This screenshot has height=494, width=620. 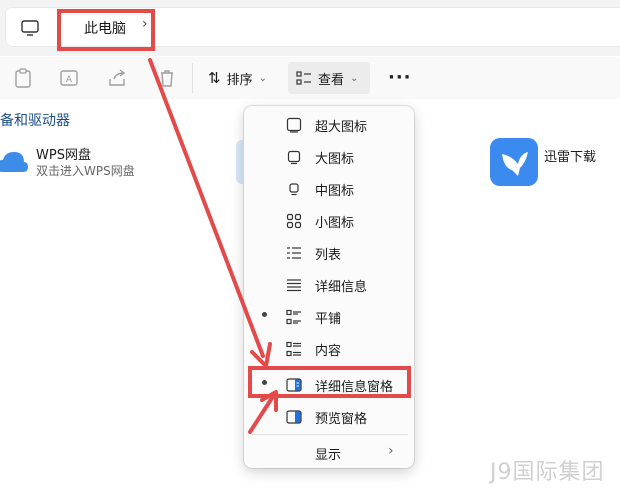 I want to click on command-bar: A ⇅ 排序 ⌄ 查看 ⌄ ···, so click(x=310, y=78).